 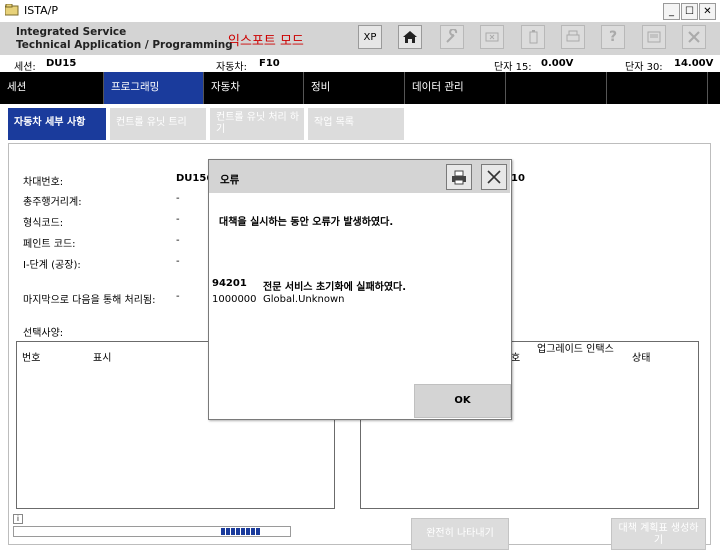 What do you see at coordinates (225, 87) in the screenshot?
I see `nav-item-label: 자동차` at bounding box center [225, 87].